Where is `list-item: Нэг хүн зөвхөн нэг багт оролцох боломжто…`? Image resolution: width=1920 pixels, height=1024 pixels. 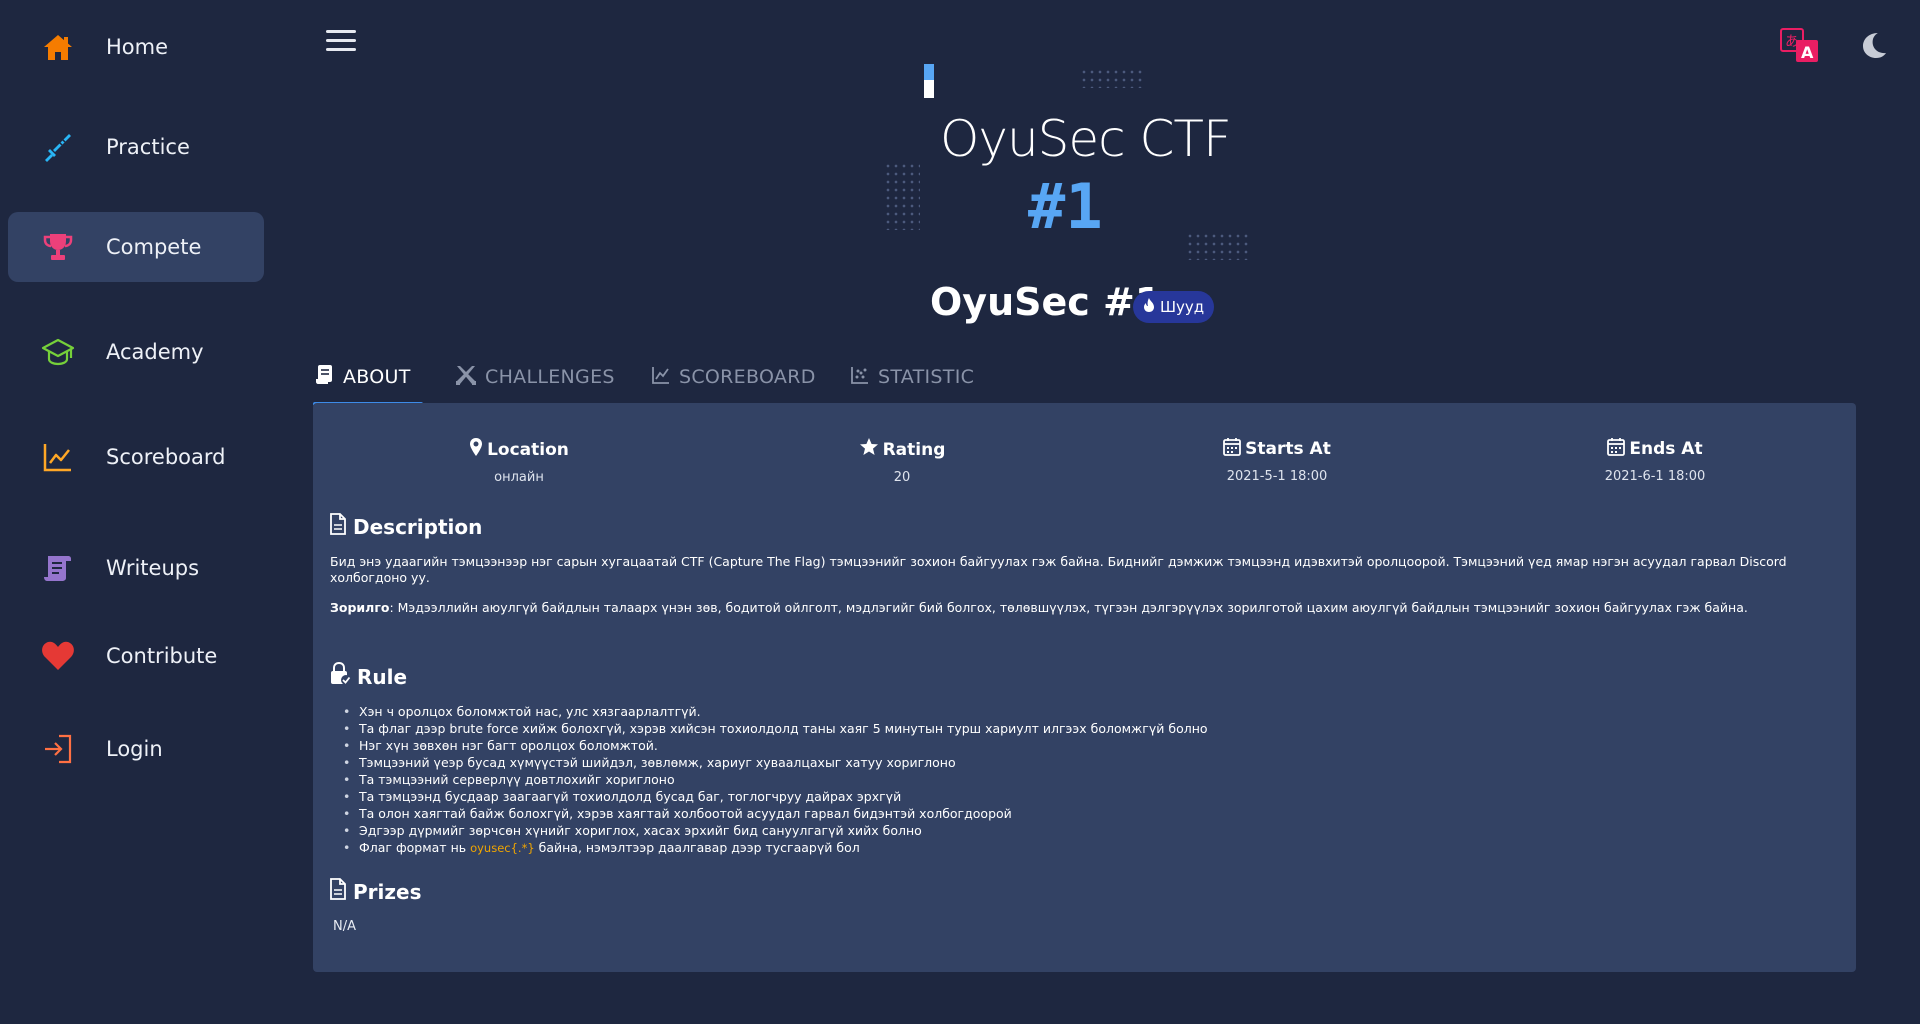 list-item: Нэг хүн зөвхөн нэг багт оролцох боломжто… is located at coordinates (775, 745).